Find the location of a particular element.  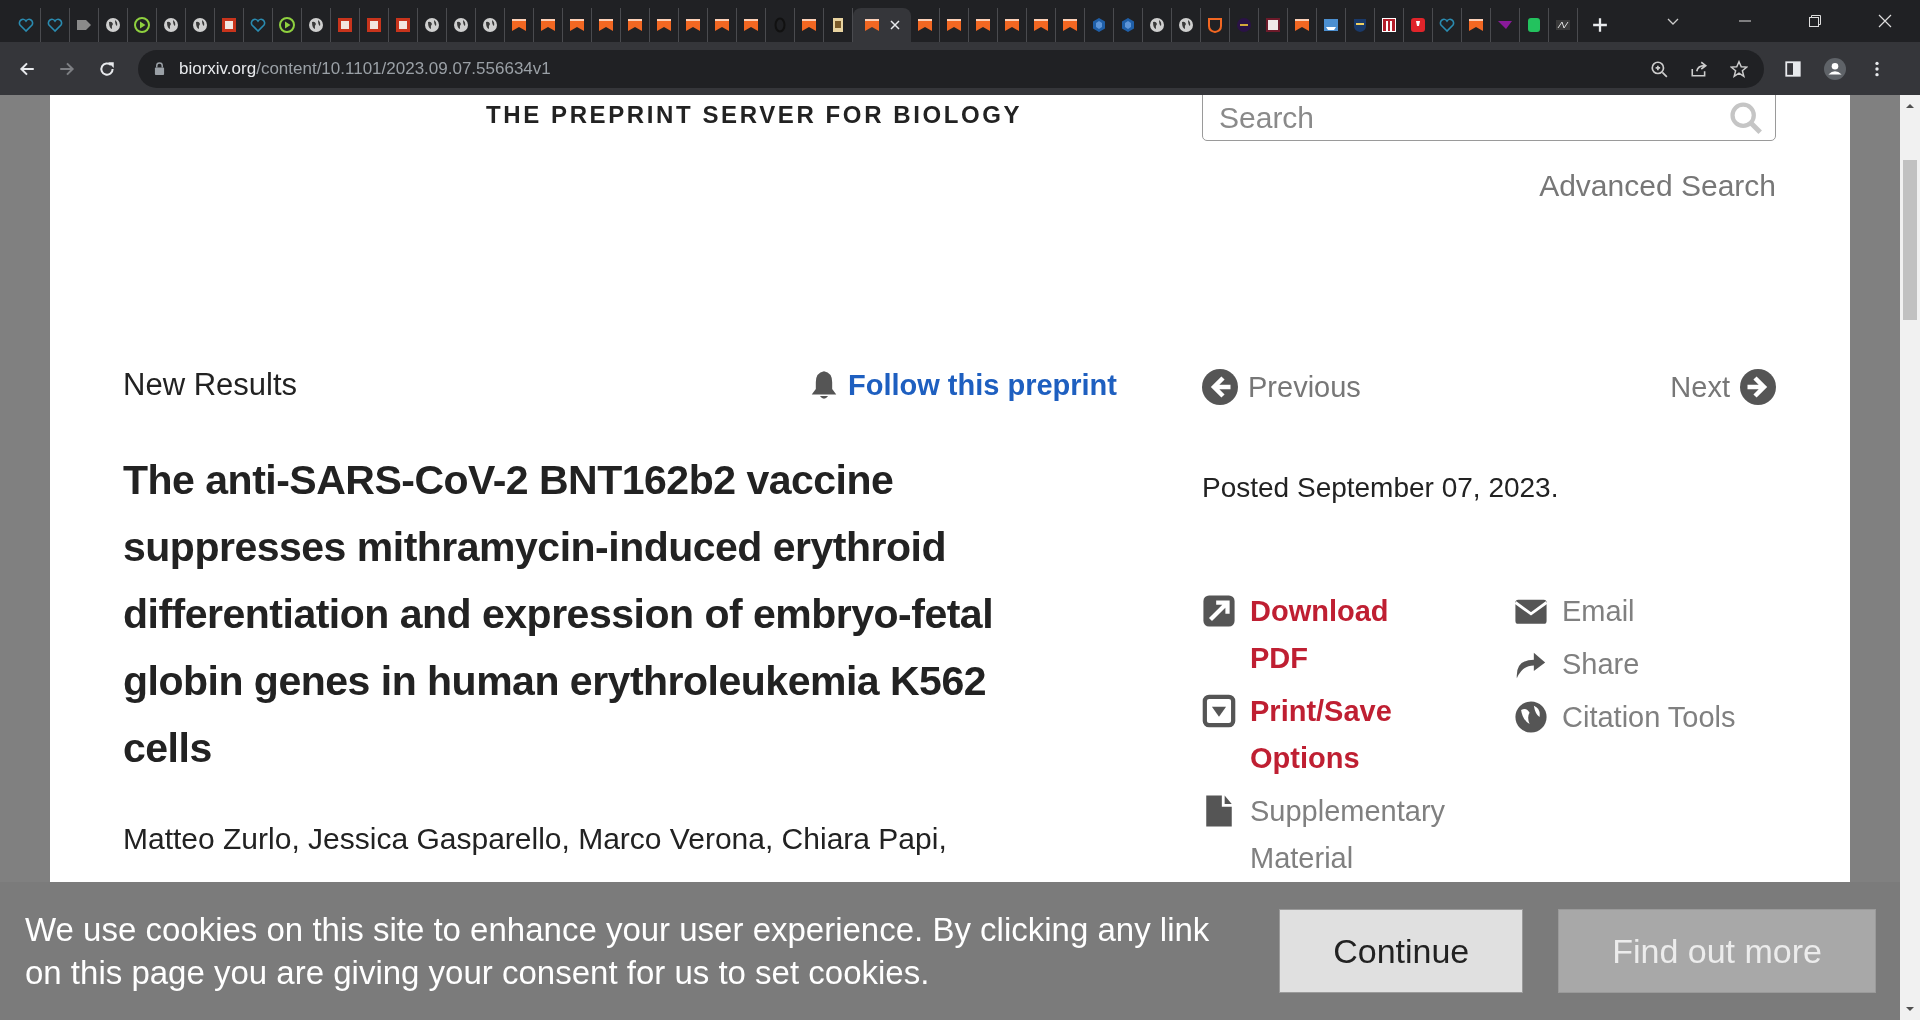

scrollbar is located at coordinates (1910, 557).